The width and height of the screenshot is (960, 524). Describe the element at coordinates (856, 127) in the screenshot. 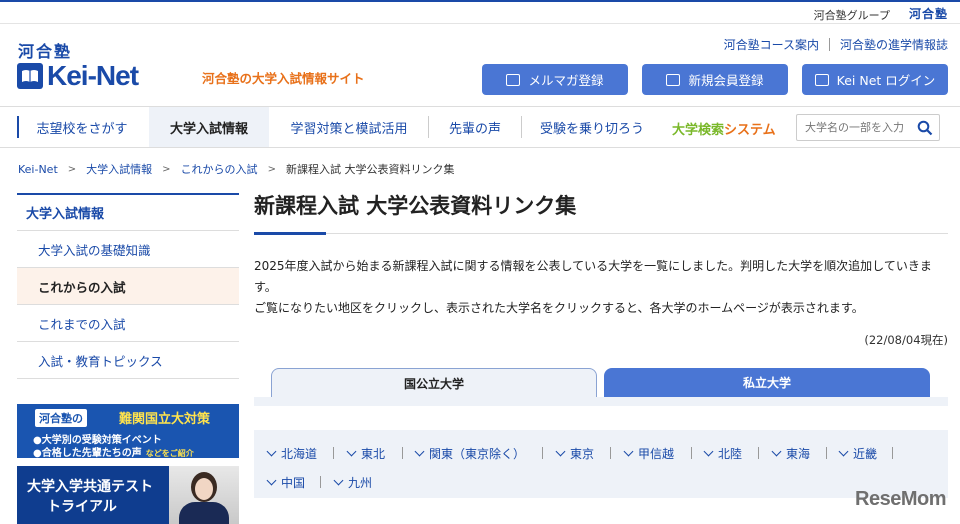

I see `univ-search-input` at that location.